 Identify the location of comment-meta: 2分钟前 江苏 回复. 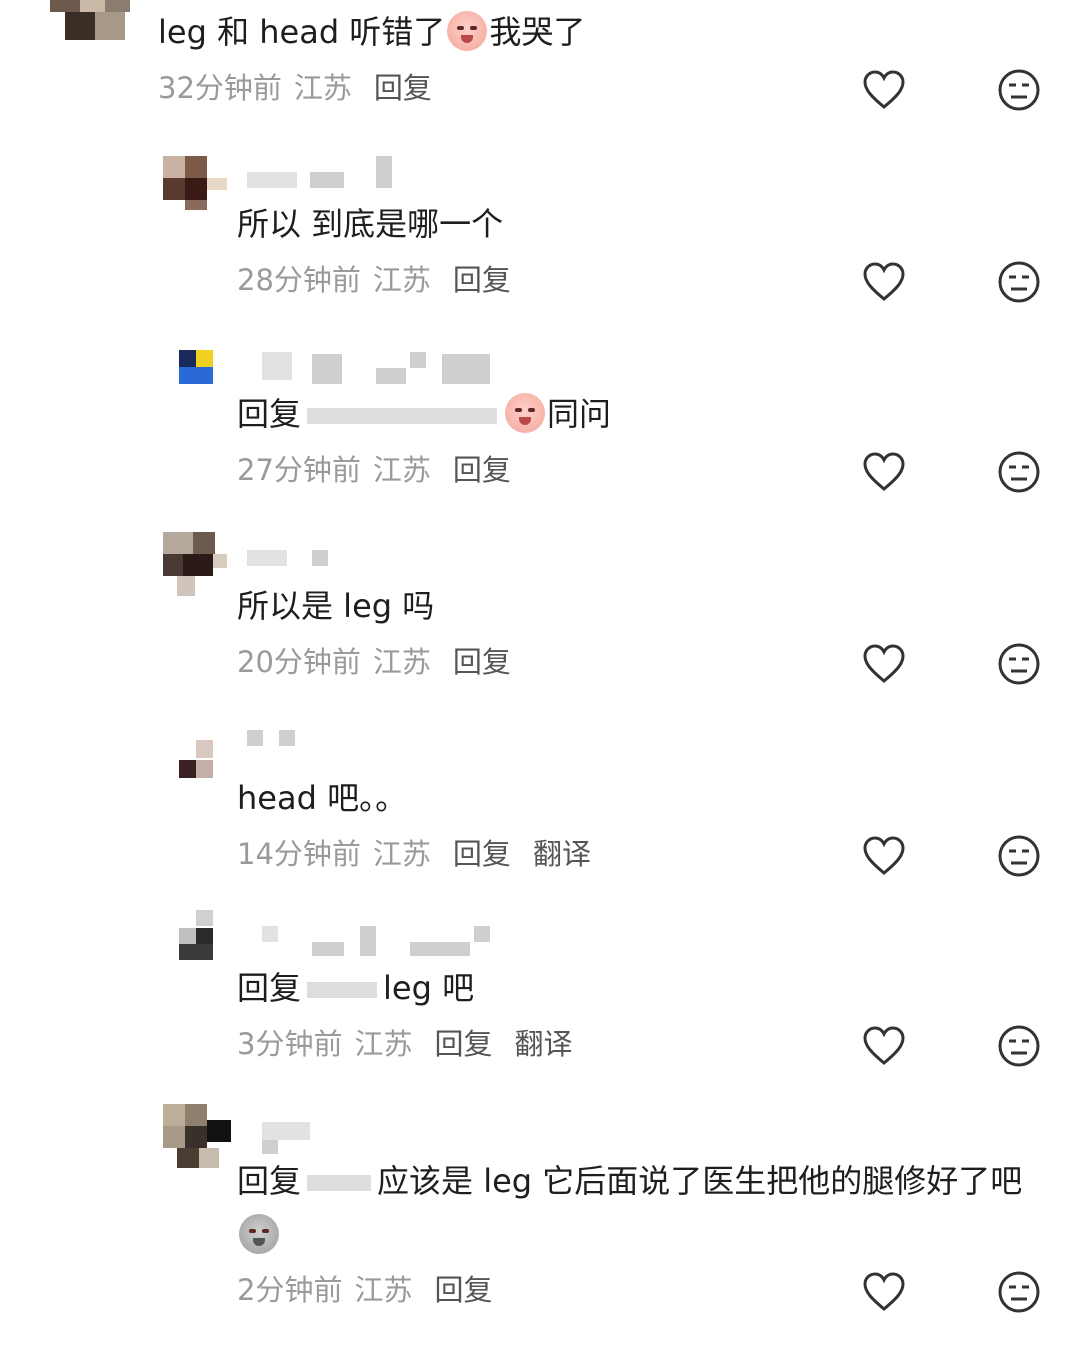
(364, 1290).